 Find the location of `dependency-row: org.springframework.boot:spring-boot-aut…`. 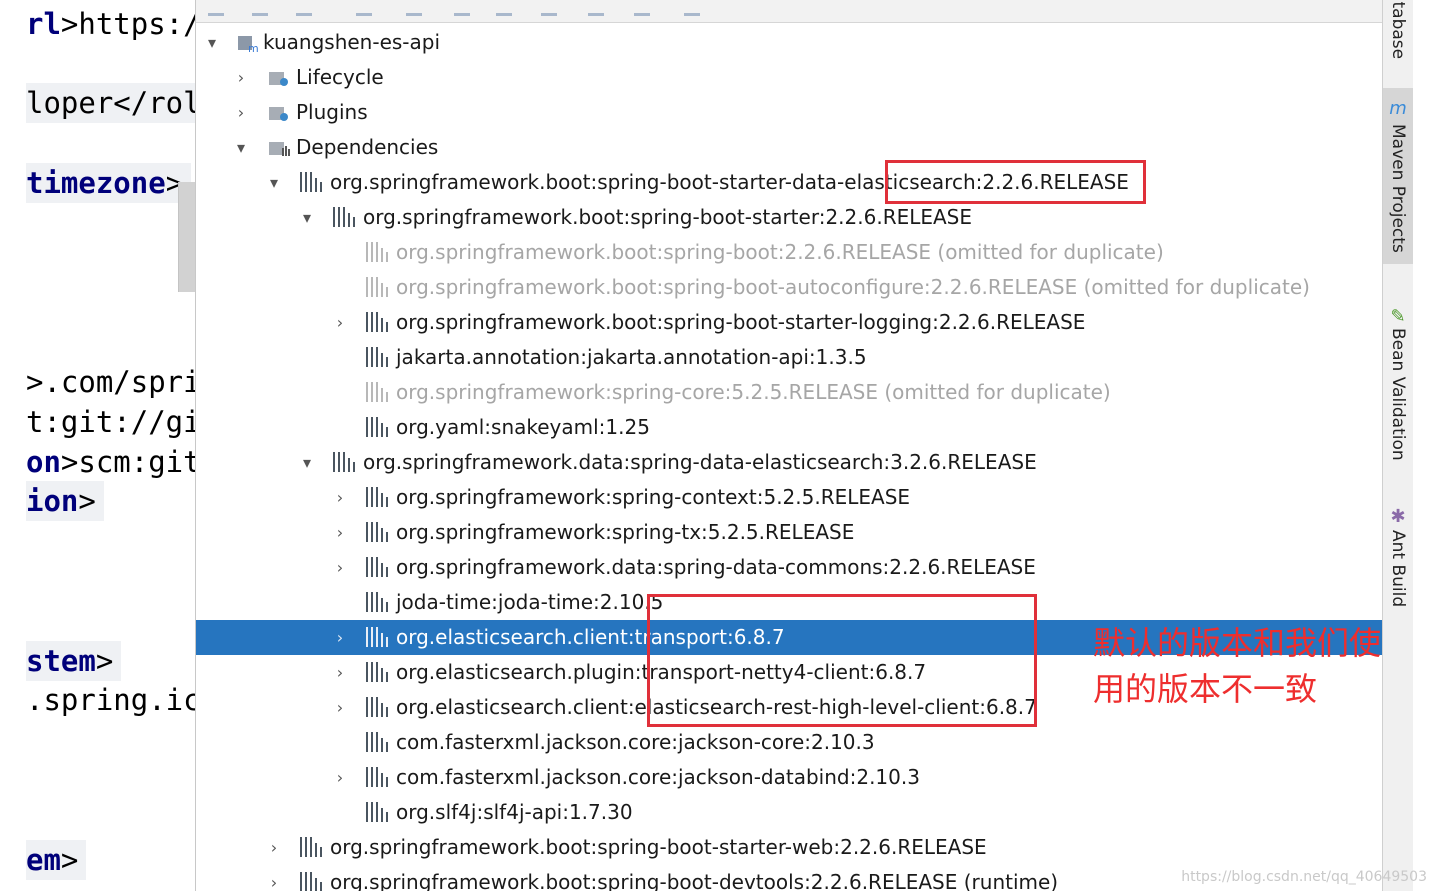

dependency-row: org.springframework.boot:spring-boot-aut… is located at coordinates (789, 287).